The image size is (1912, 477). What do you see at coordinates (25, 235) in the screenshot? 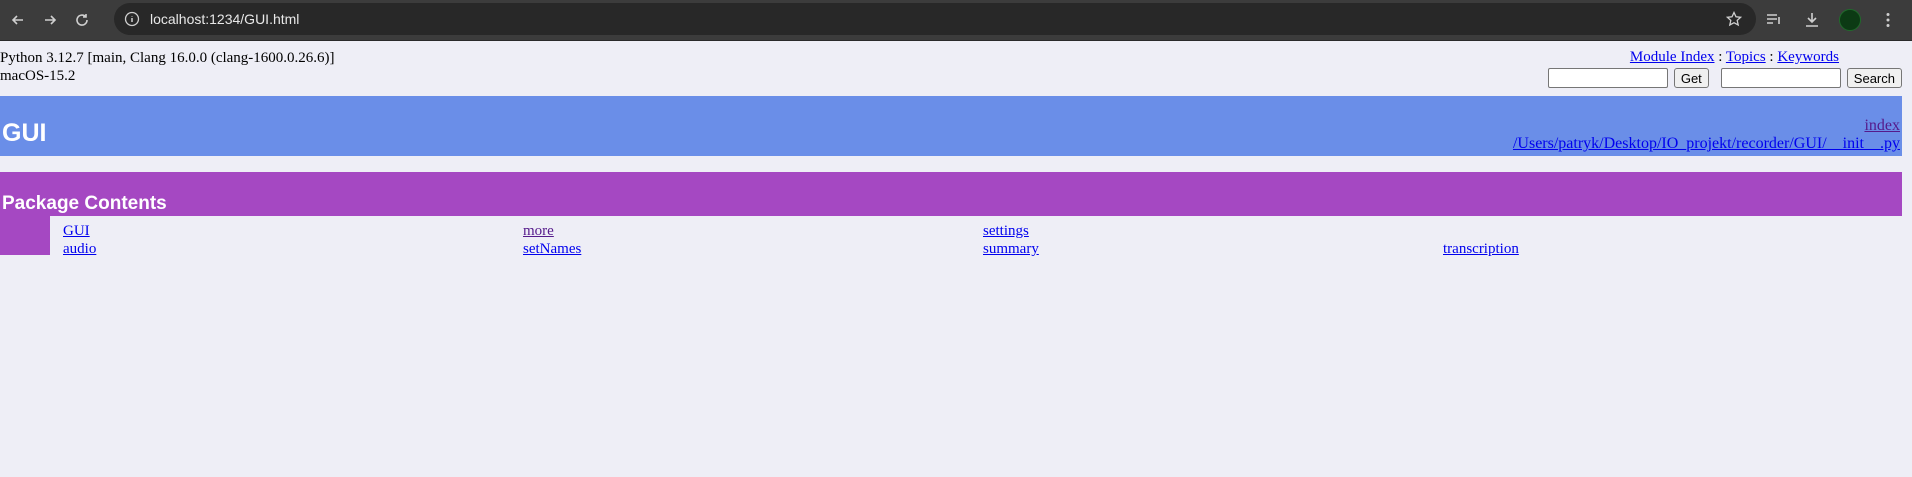
I see `section-side-strip` at bounding box center [25, 235].